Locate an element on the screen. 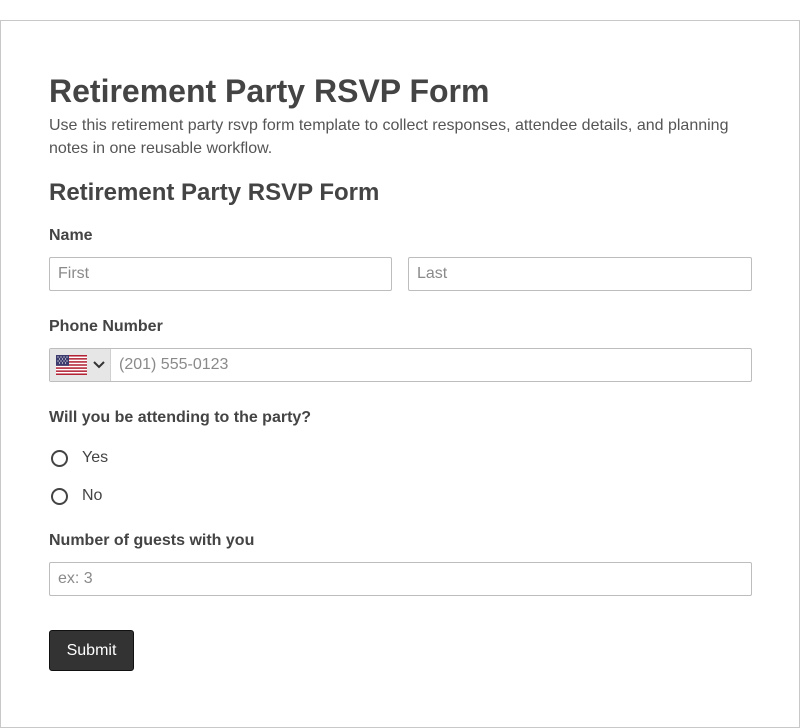 This screenshot has width=800, height=728. last-name-input is located at coordinates (580, 274).